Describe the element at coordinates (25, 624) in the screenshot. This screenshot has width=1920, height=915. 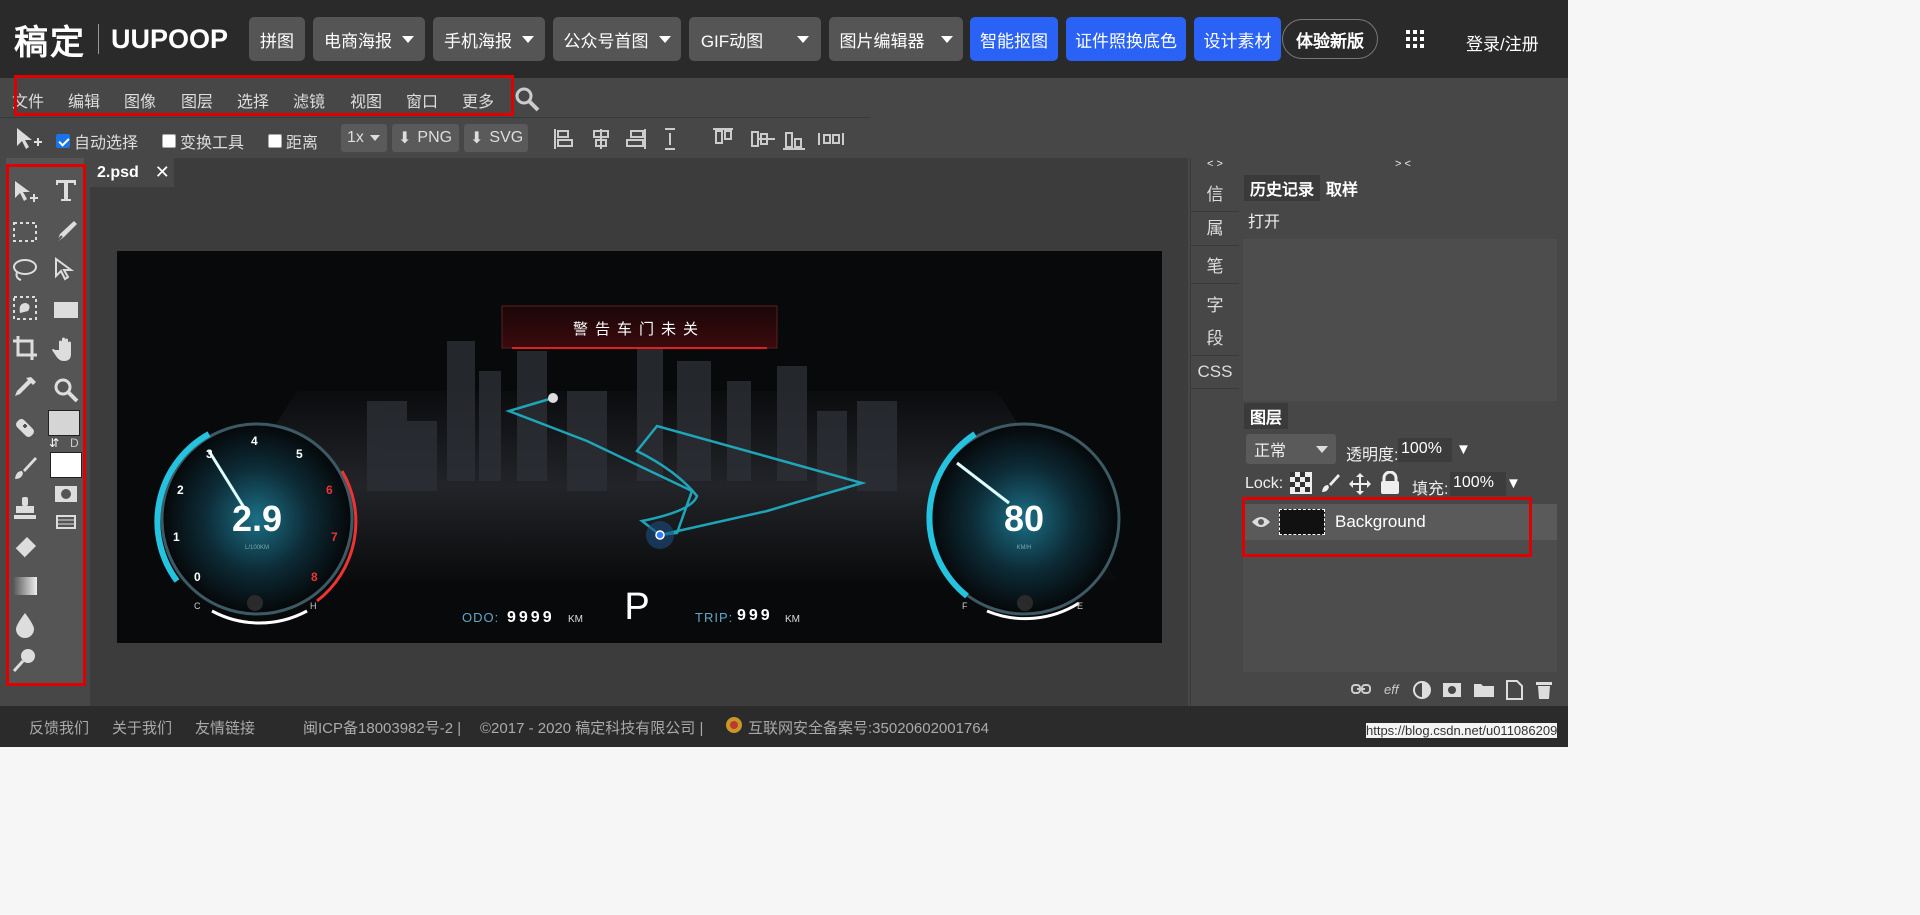
I see `blur-tool-icon` at that location.